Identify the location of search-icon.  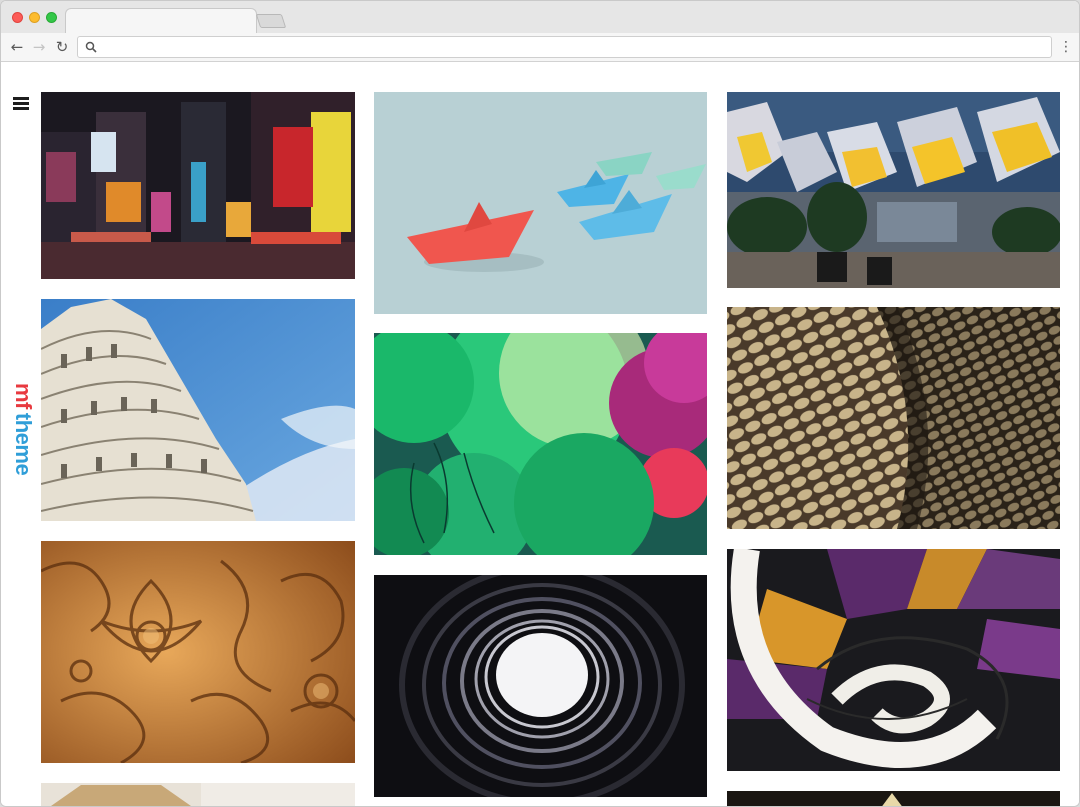
(91, 47).